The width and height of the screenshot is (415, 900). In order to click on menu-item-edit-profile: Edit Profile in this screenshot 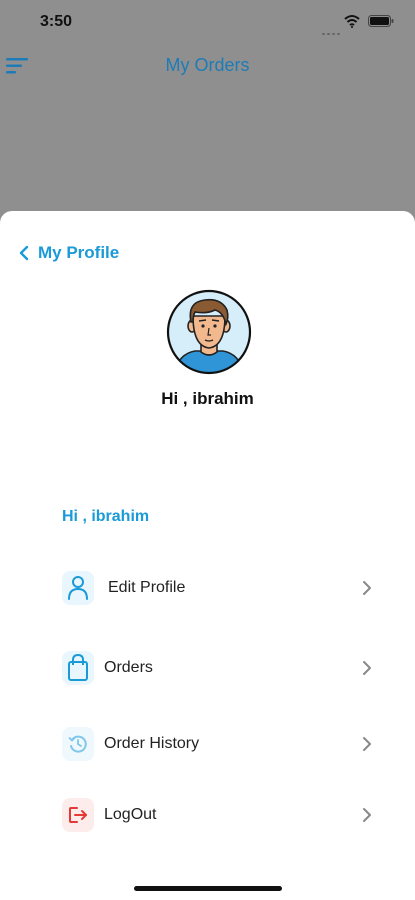, I will do `click(222, 588)`.